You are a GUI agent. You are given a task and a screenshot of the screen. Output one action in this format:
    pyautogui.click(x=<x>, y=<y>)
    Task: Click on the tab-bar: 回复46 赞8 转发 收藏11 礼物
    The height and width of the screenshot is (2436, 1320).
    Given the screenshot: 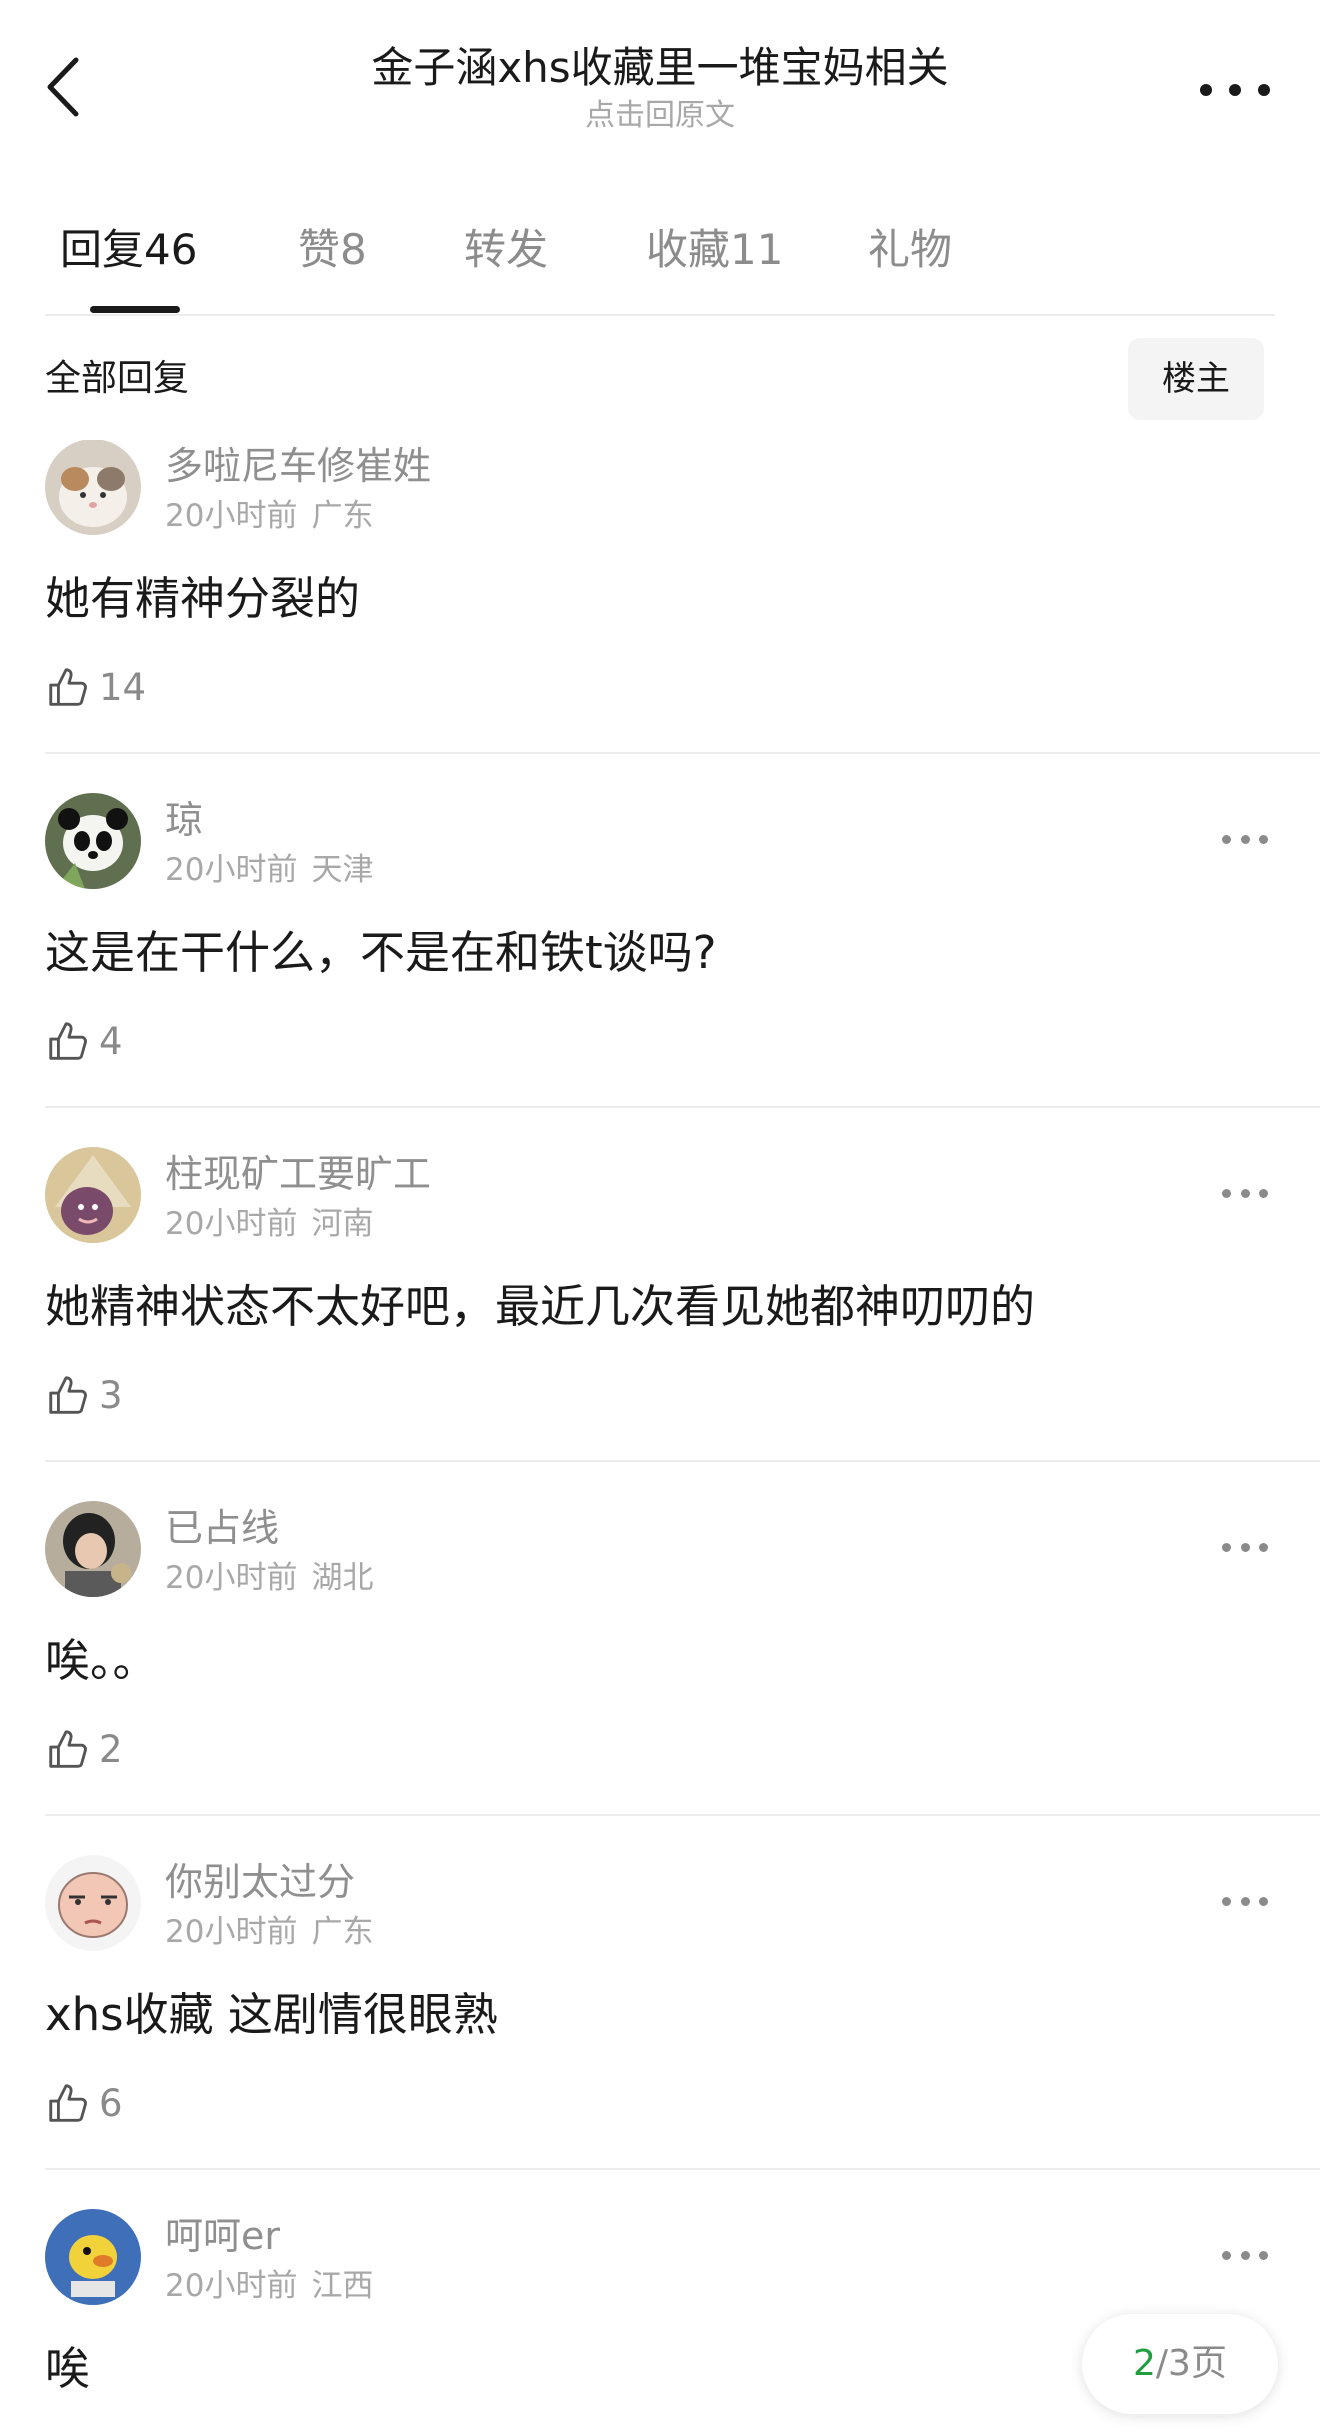 What is the action you would take?
    pyautogui.click(x=660, y=258)
    